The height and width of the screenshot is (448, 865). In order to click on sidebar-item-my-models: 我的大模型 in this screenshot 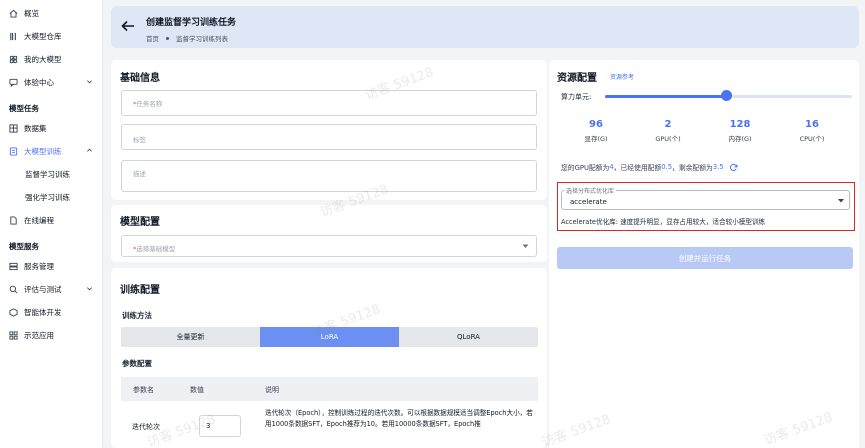, I will do `click(51, 59)`.